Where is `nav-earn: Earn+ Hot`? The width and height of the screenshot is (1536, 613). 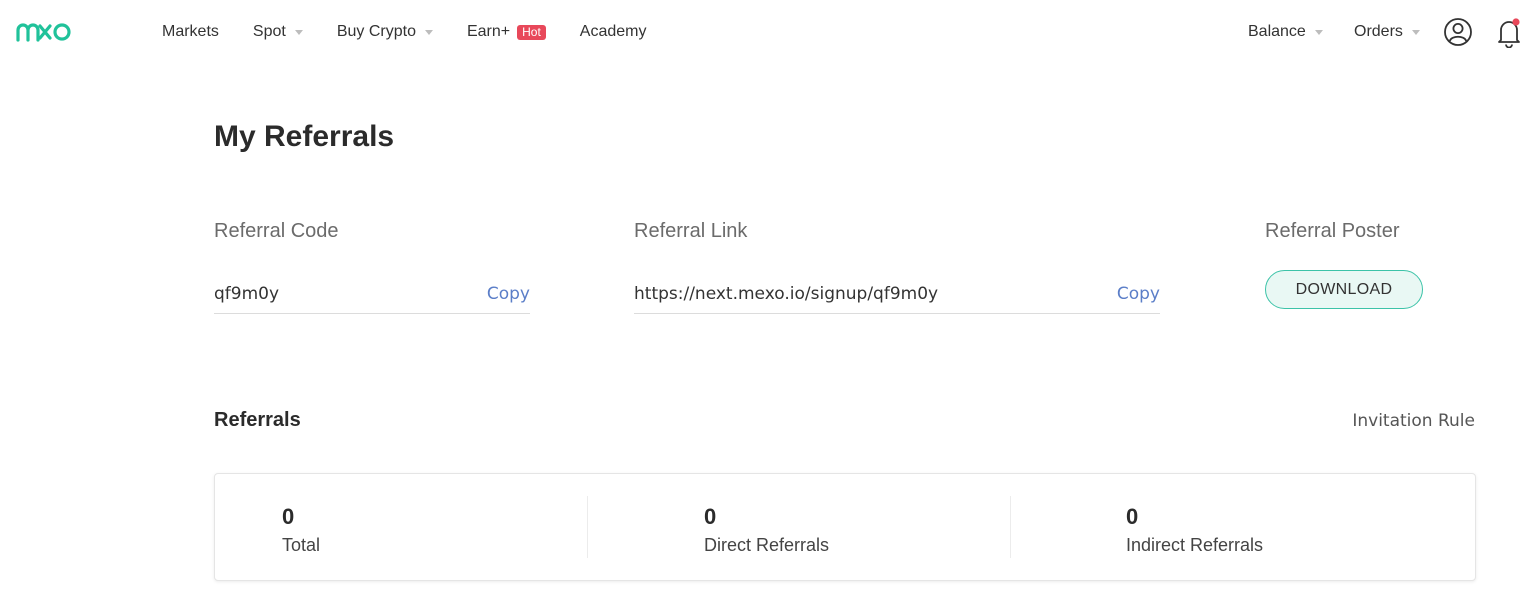 nav-earn: Earn+ Hot is located at coordinates (506, 32).